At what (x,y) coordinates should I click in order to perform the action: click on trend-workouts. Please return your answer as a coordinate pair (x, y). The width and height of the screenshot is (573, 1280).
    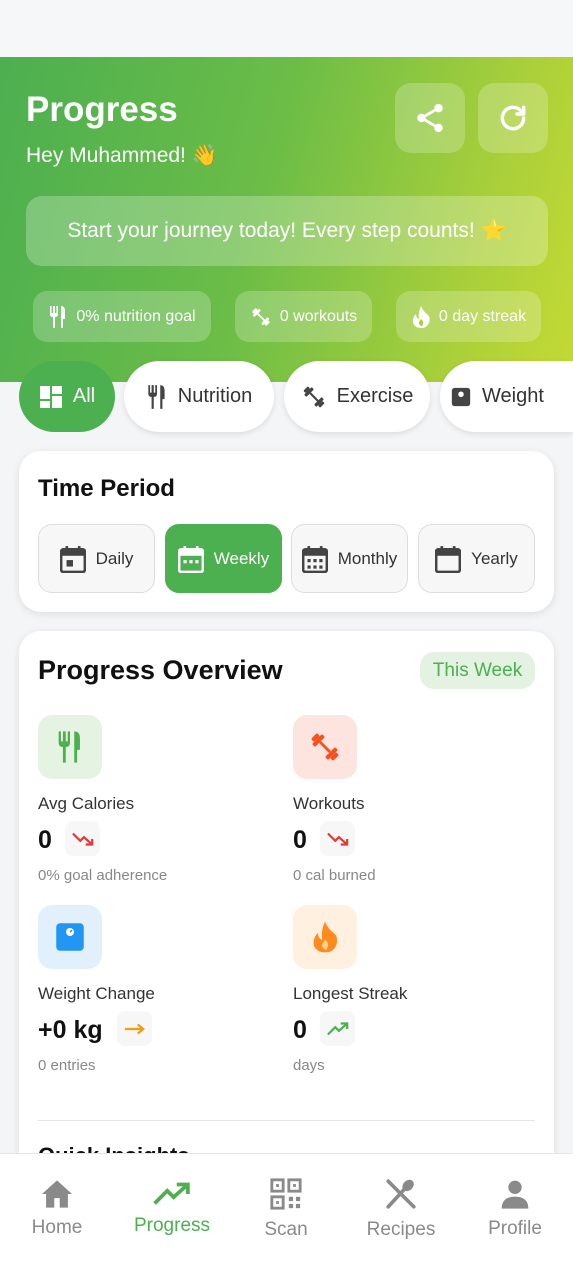
    Looking at the image, I should click on (337, 838).